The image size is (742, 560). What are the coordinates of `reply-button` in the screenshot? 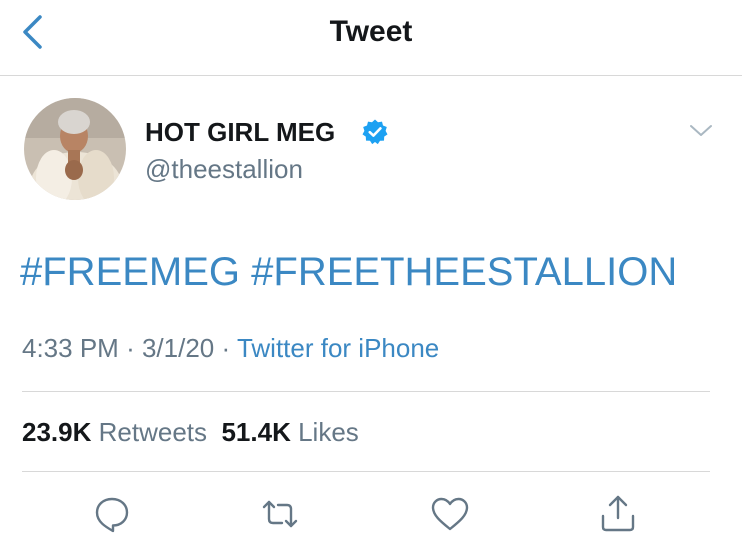 It's located at (112, 514).